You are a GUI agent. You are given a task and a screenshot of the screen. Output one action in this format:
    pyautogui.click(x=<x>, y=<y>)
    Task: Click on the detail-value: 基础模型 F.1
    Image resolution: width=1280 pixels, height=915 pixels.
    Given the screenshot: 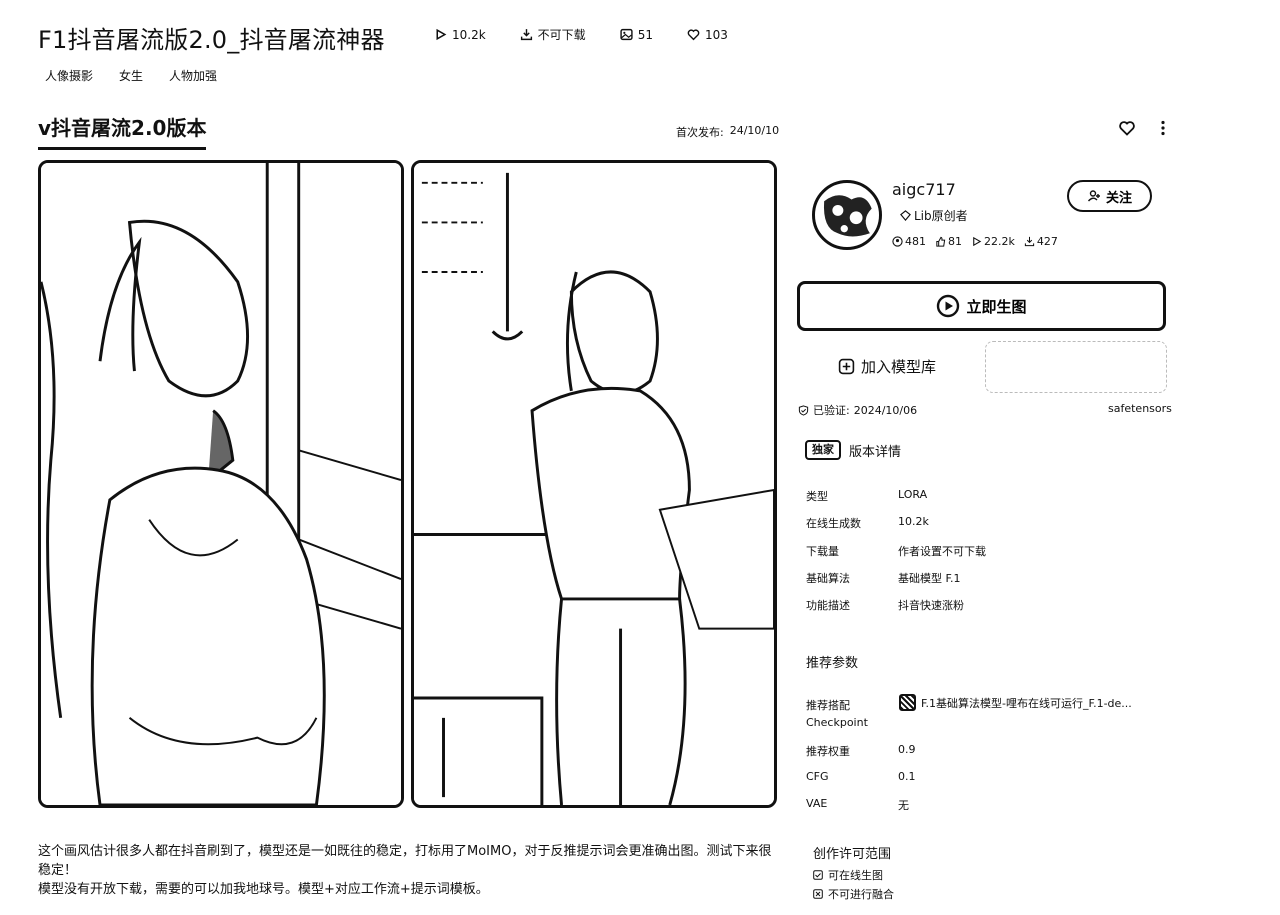 What is the action you would take?
    pyautogui.click(x=929, y=578)
    